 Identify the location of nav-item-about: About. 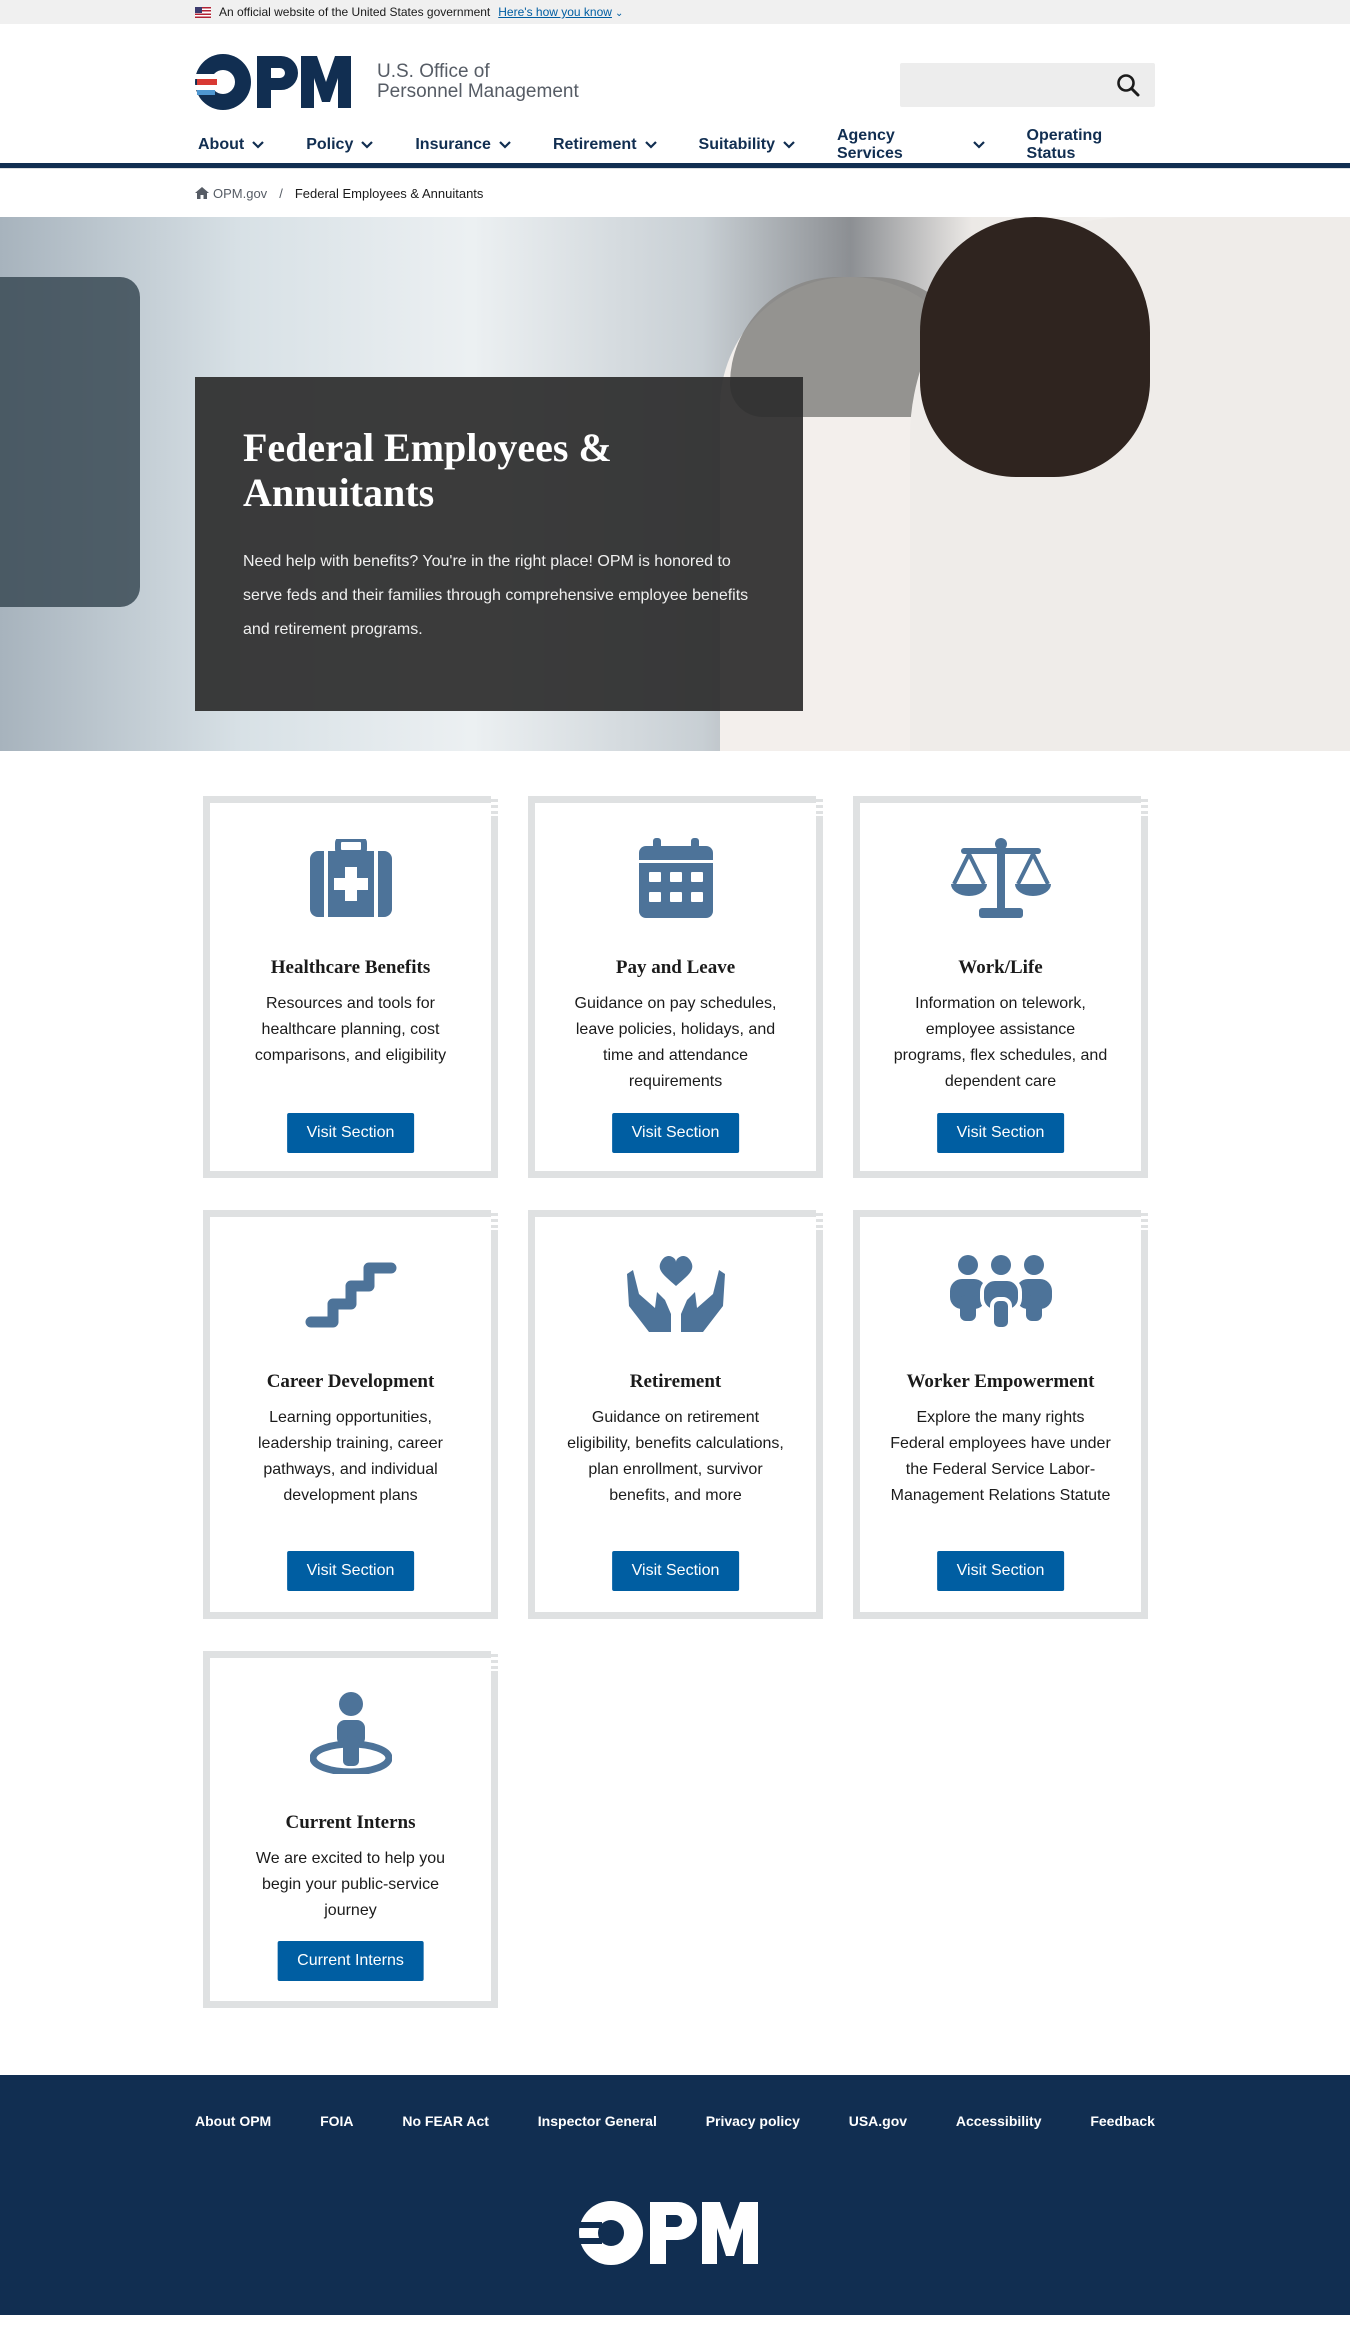
(231, 147).